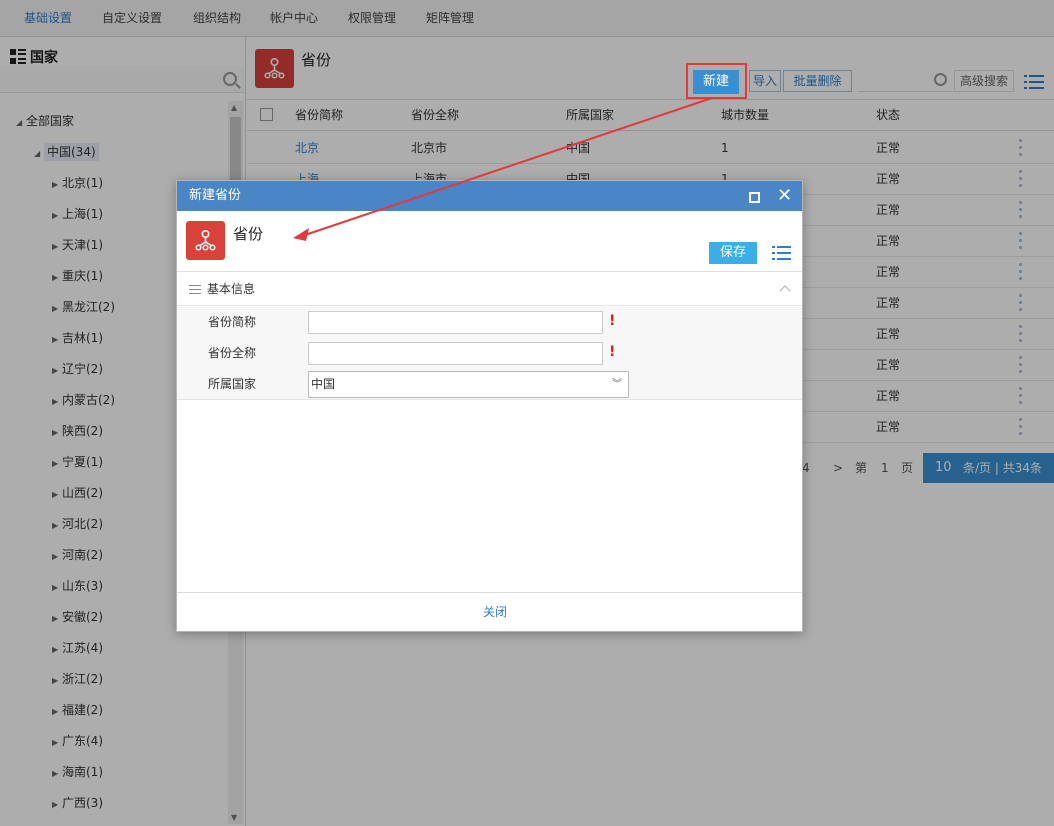 Image resolution: width=1054 pixels, height=826 pixels. Describe the element at coordinates (495, 612) in the screenshot. I see `close-button: 关闭` at that location.